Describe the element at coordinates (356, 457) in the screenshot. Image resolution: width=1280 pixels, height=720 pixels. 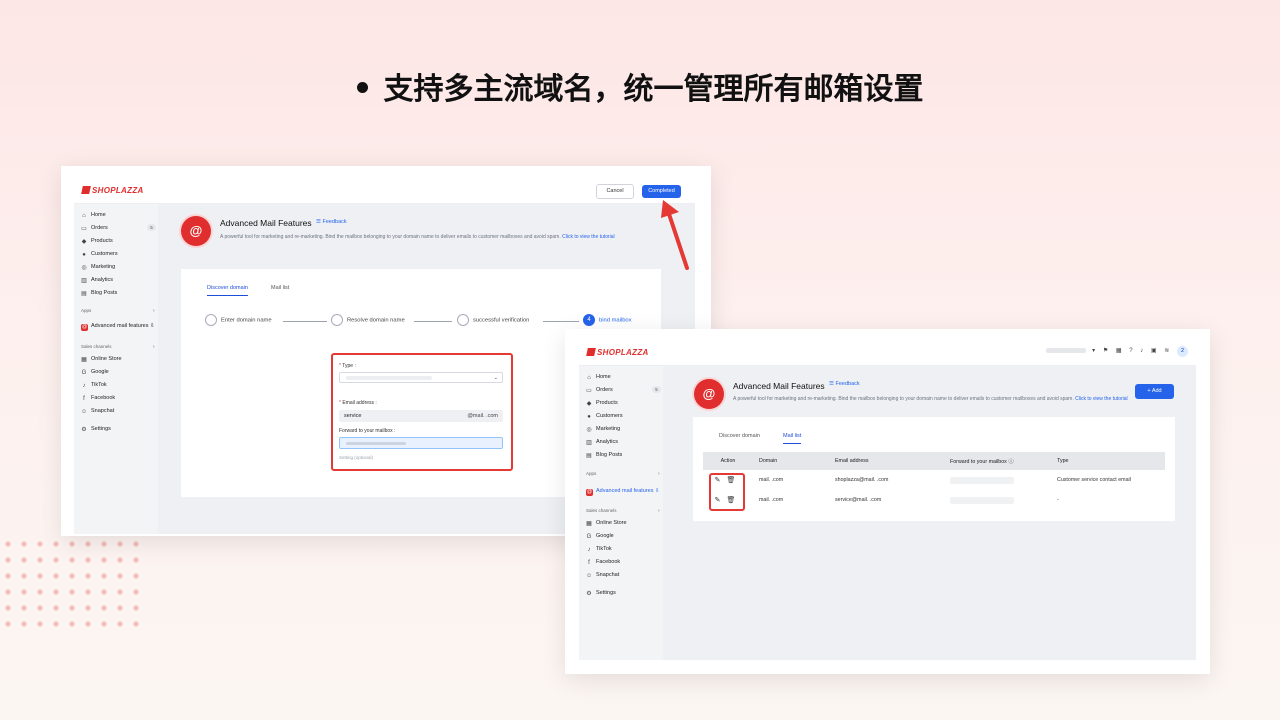
I see `forward-hint: Setting (optional)` at that location.